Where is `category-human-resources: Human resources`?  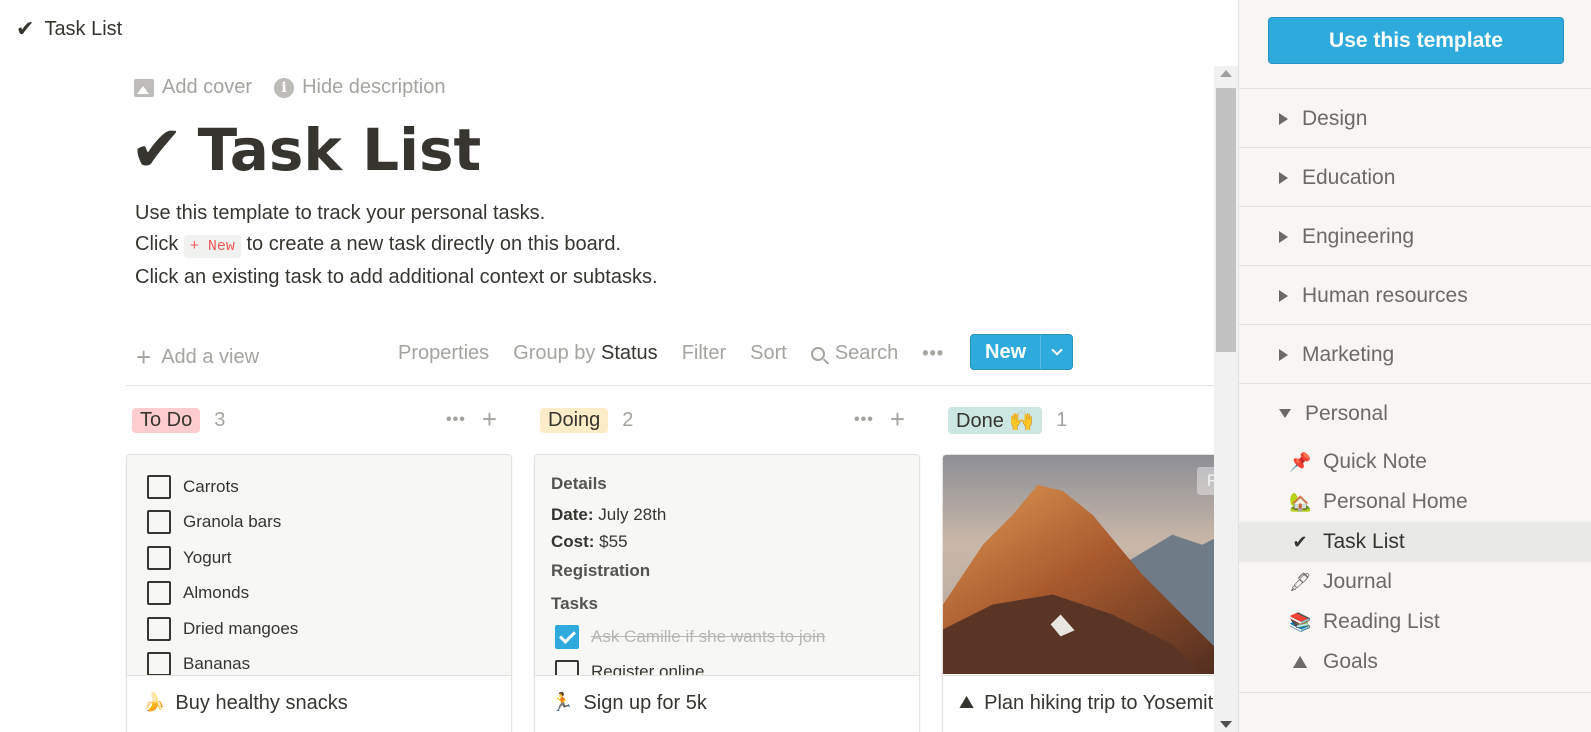
category-human-resources: Human resources is located at coordinates (1415, 295).